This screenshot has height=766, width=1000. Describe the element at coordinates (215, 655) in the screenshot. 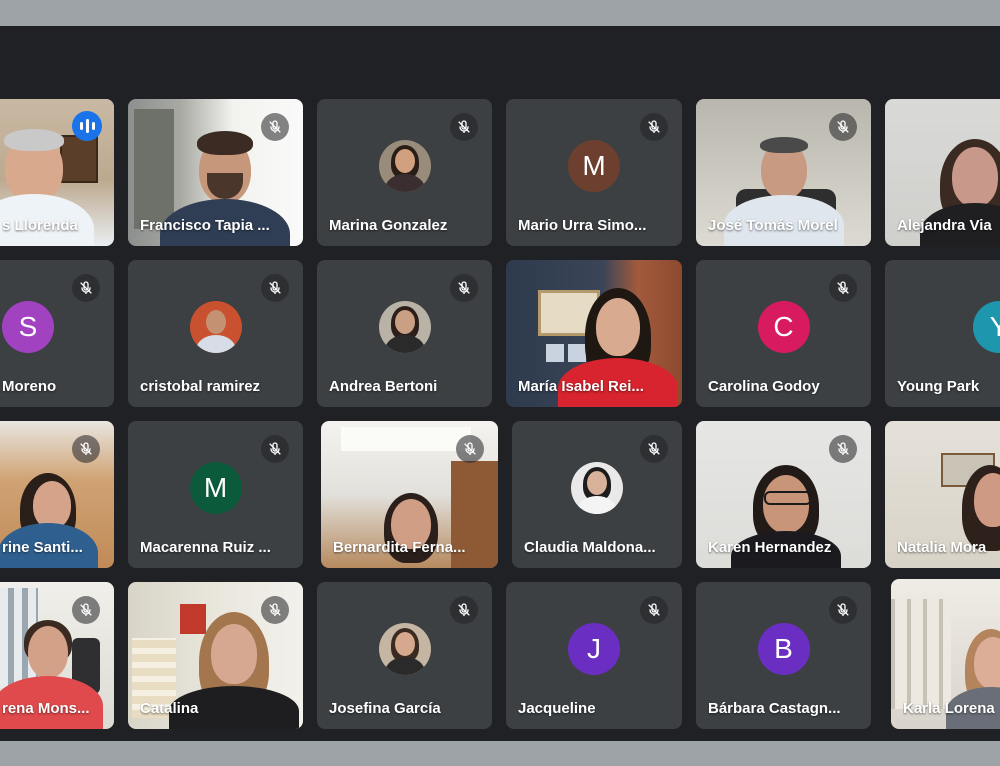

I see `participant-tile-catalina: Catalina` at that location.